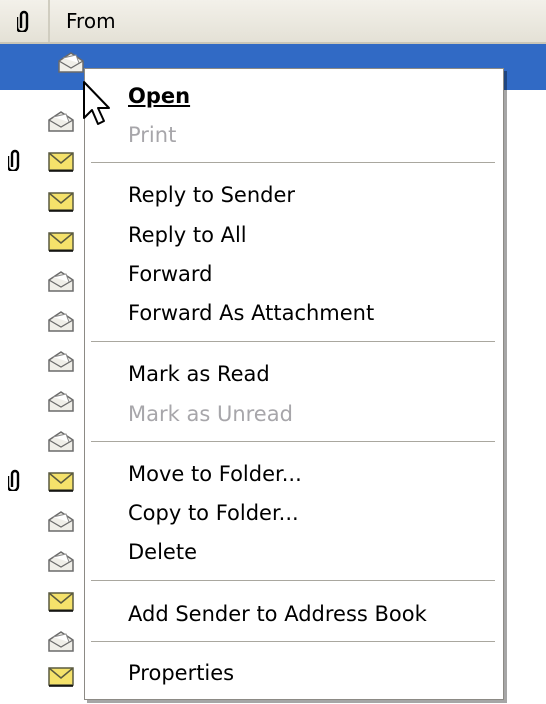 The width and height of the screenshot is (546, 704). I want to click on attachment-column-header, so click(25, 21).